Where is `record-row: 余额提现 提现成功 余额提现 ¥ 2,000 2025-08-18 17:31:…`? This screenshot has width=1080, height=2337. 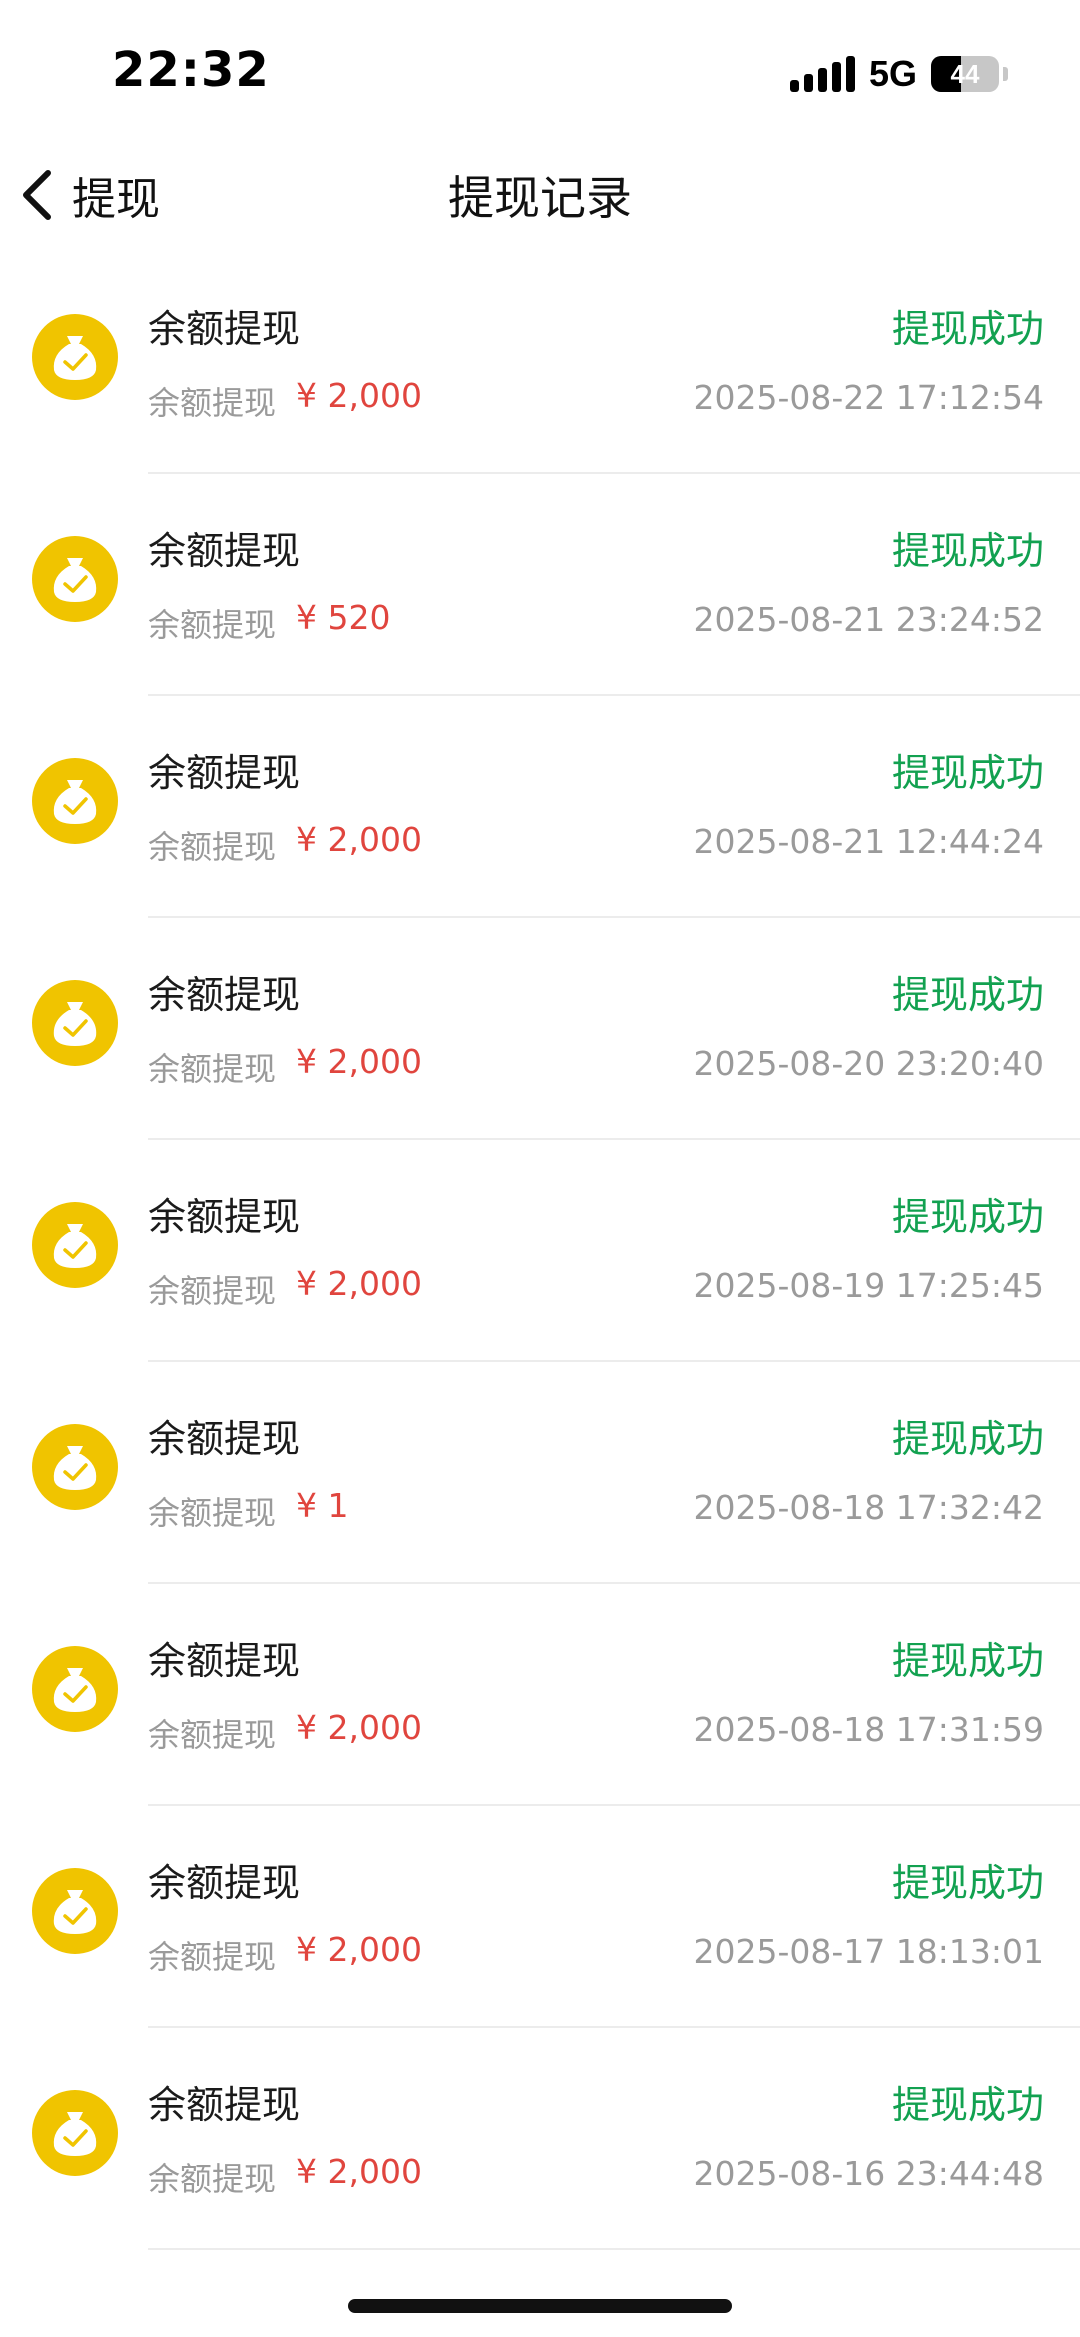 record-row: 余额提现 提现成功 余额提现 ¥ 2,000 2025-08-18 17:31:… is located at coordinates (540, 1695).